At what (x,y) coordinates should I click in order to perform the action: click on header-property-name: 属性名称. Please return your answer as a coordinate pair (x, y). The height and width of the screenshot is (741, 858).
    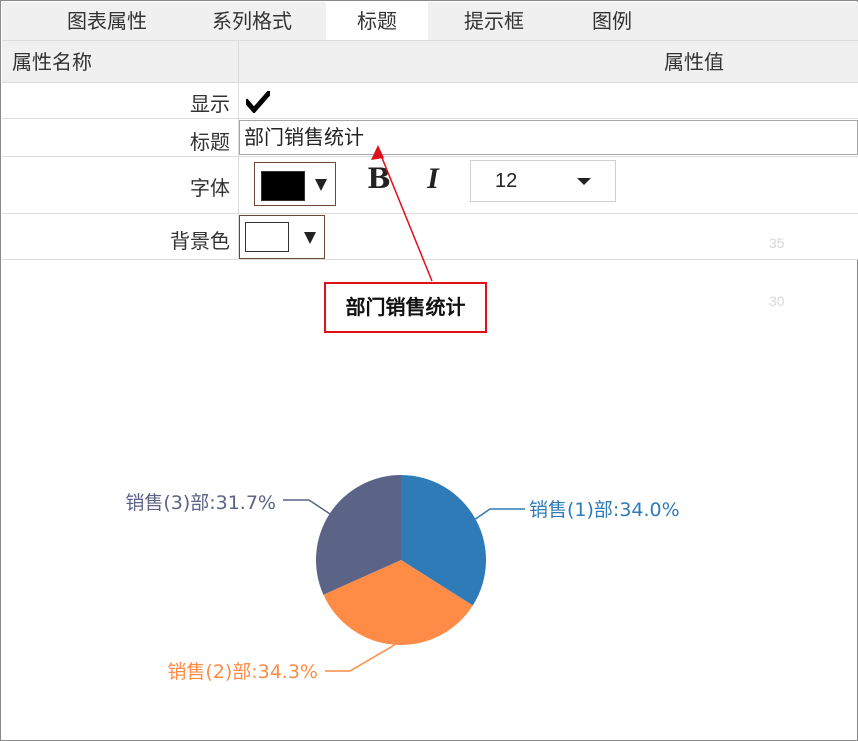
    Looking at the image, I should click on (52, 62).